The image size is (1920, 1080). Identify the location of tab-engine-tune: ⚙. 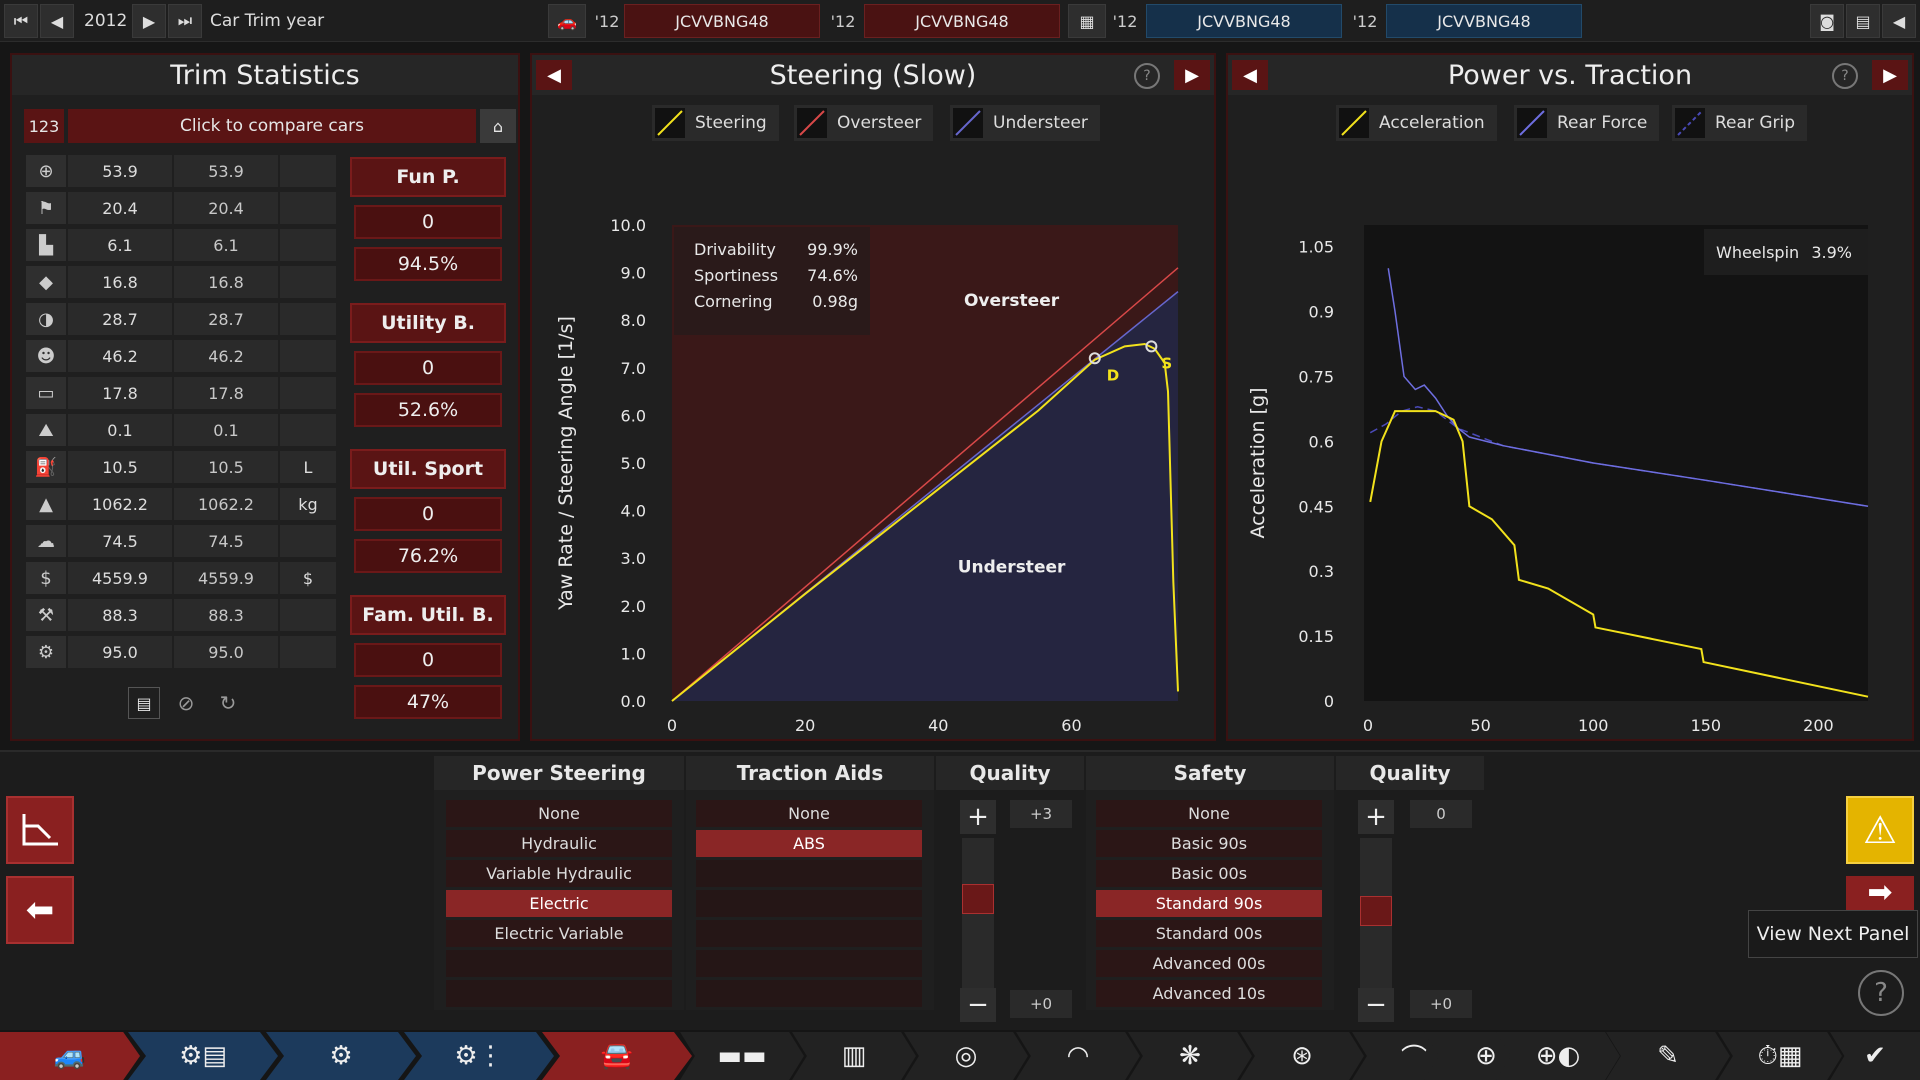
(341, 1056).